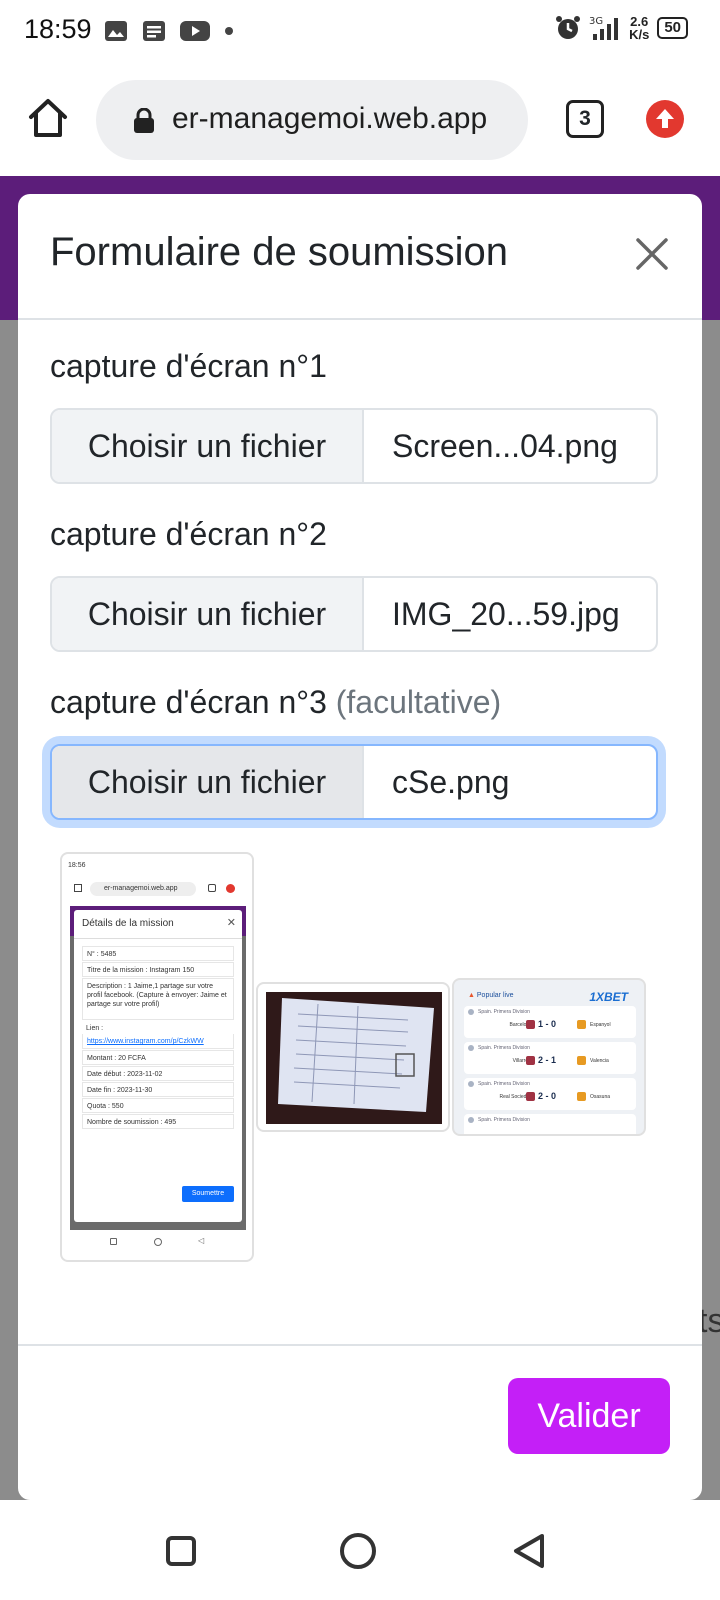  What do you see at coordinates (116, 31) in the screenshot?
I see `gallery-icon` at bounding box center [116, 31].